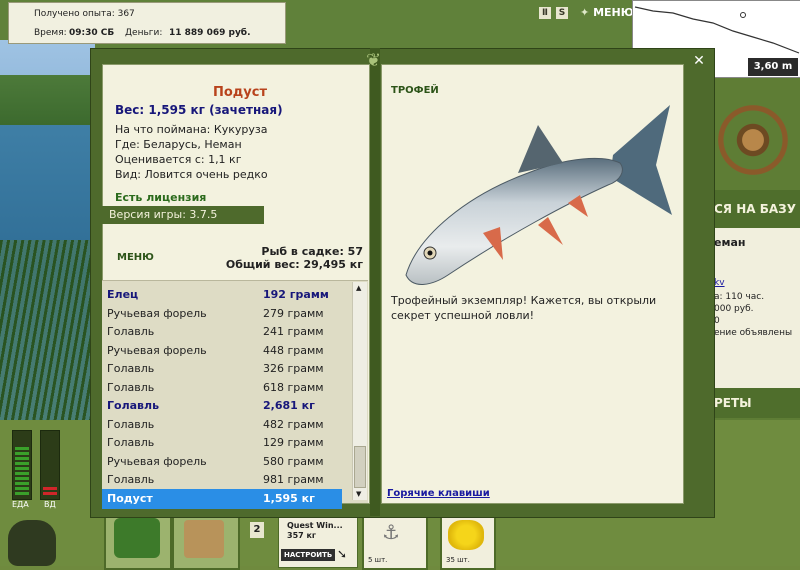  I want to click on scroll-down-icon: ▼, so click(358, 494).